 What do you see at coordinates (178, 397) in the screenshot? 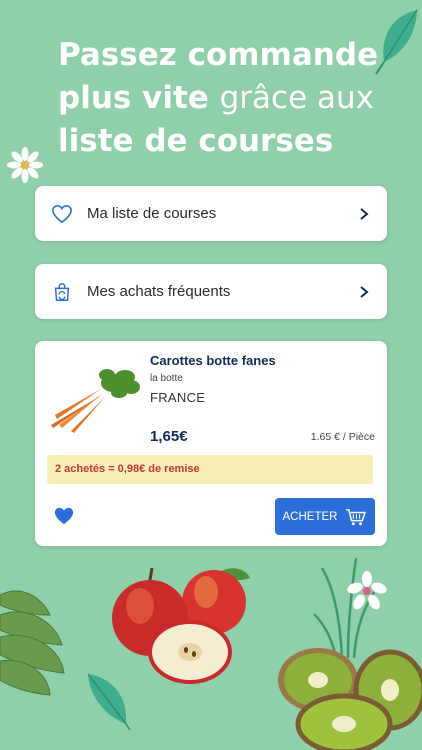
I see `product-origin: FRANCE` at bounding box center [178, 397].